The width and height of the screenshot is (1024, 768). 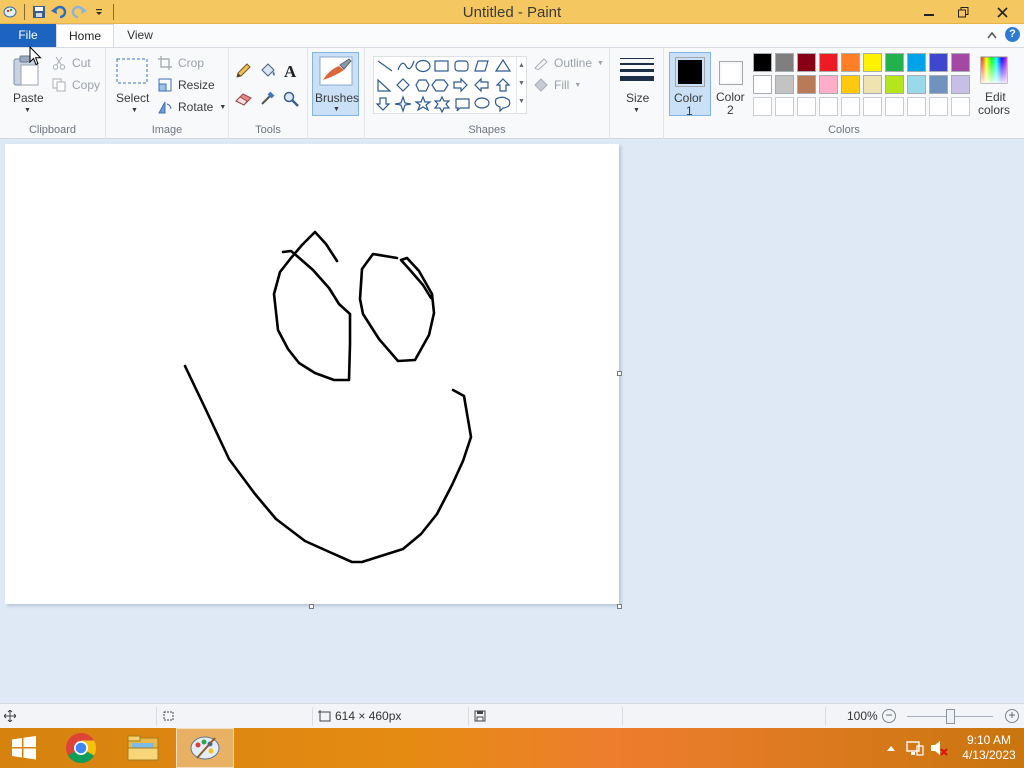 What do you see at coordinates (963, 12) in the screenshot?
I see `restore-button` at bounding box center [963, 12].